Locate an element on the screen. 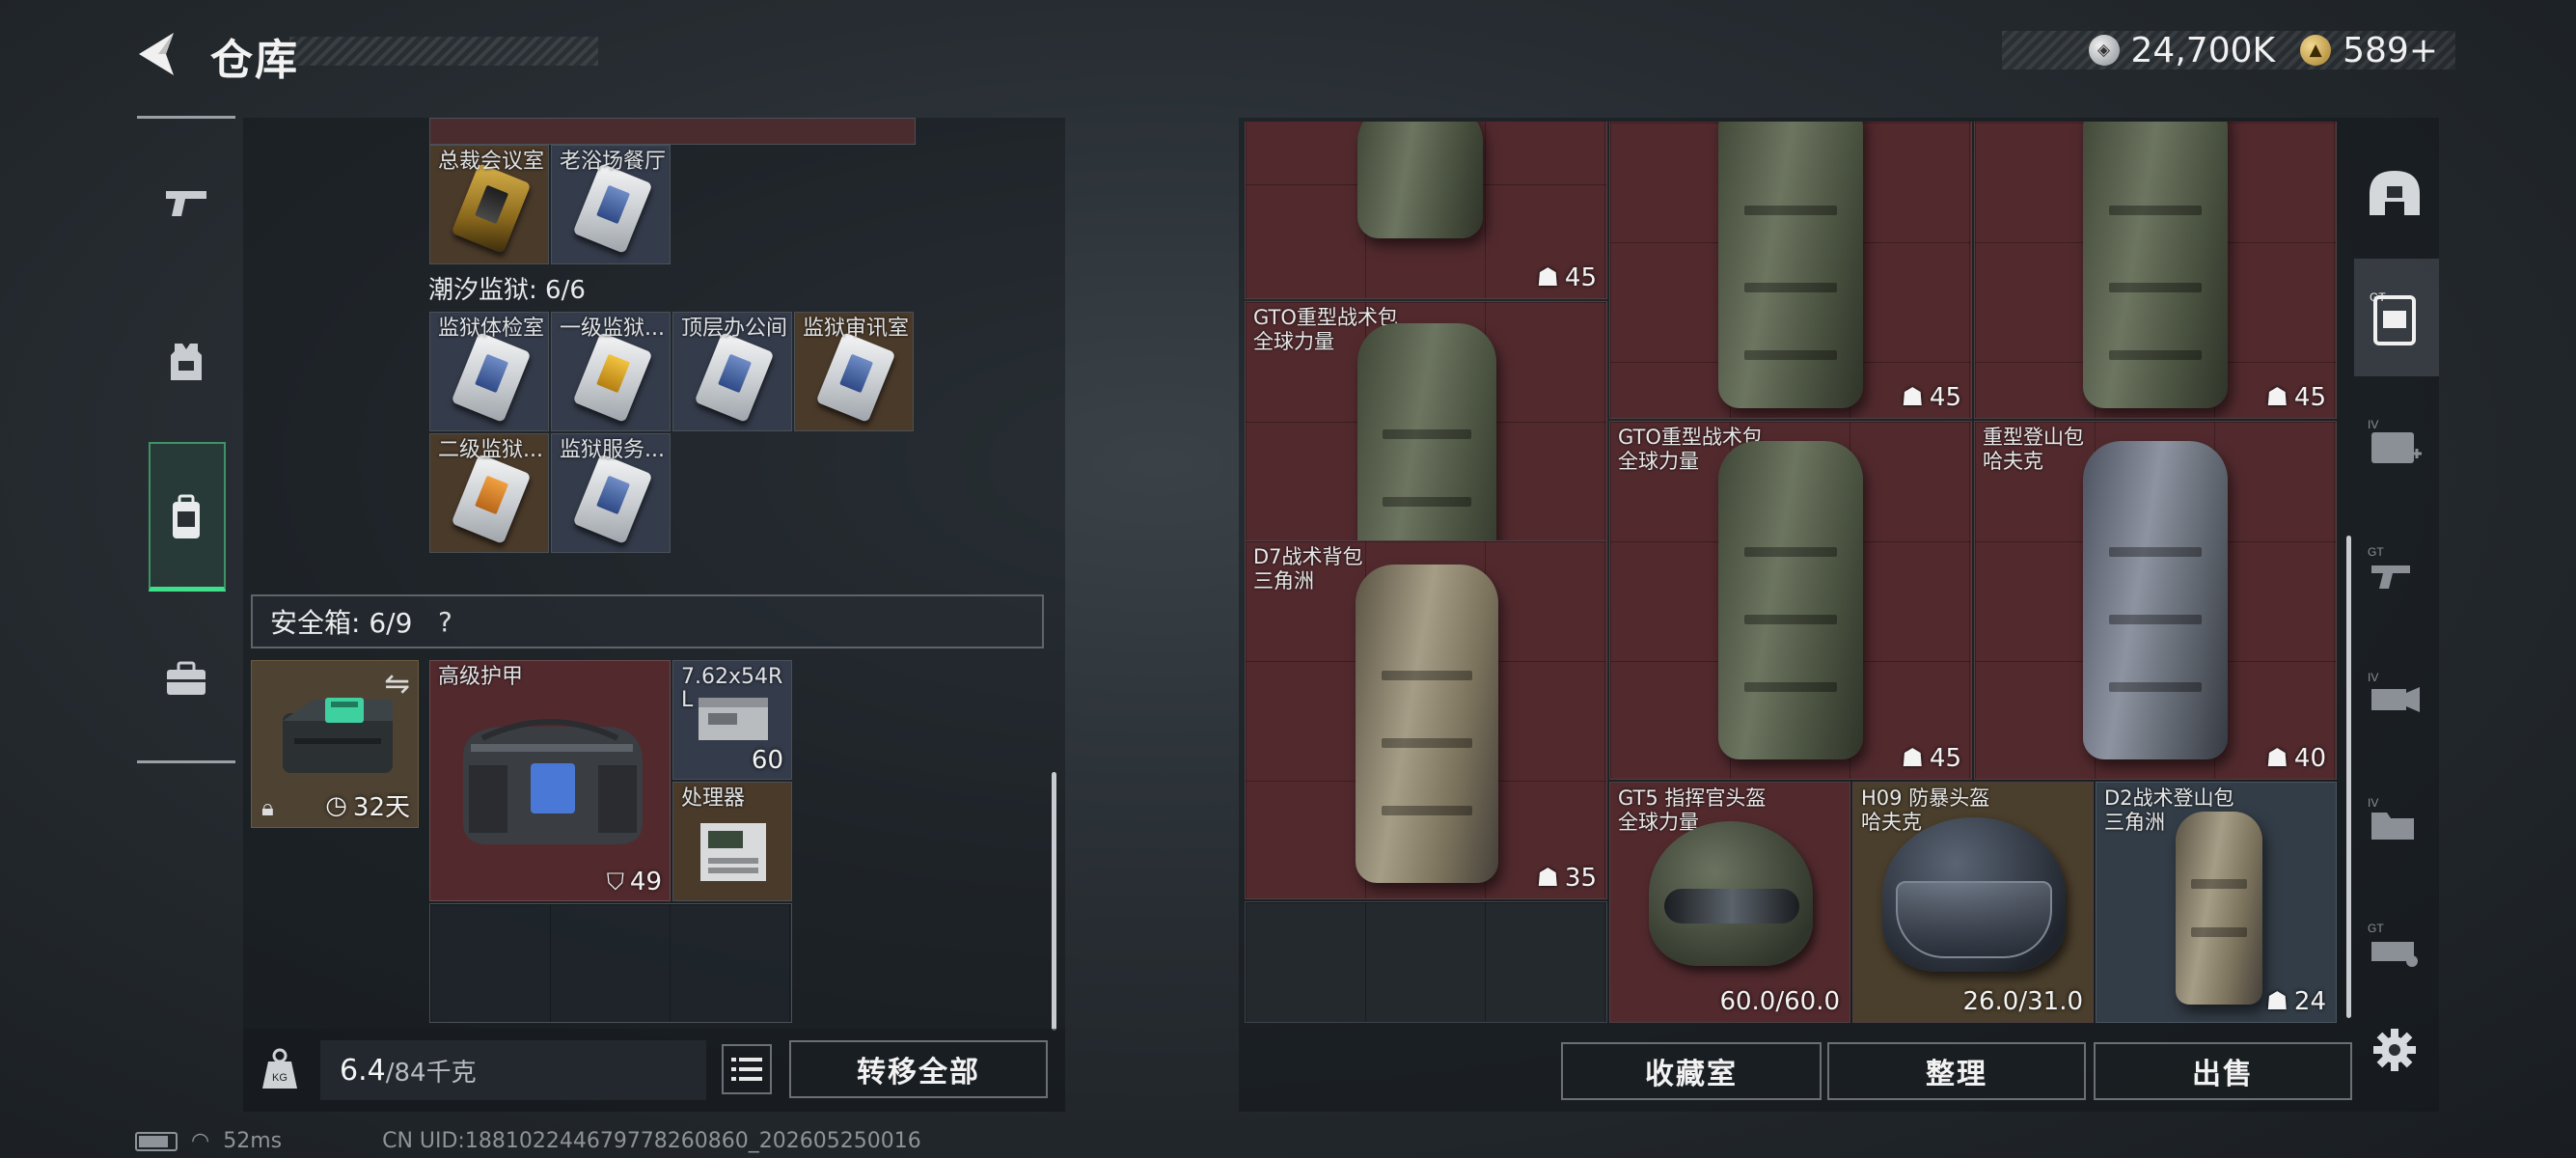  backpack-item: D7战术背包 三角洲 ☗ 35 is located at coordinates (1426, 719).